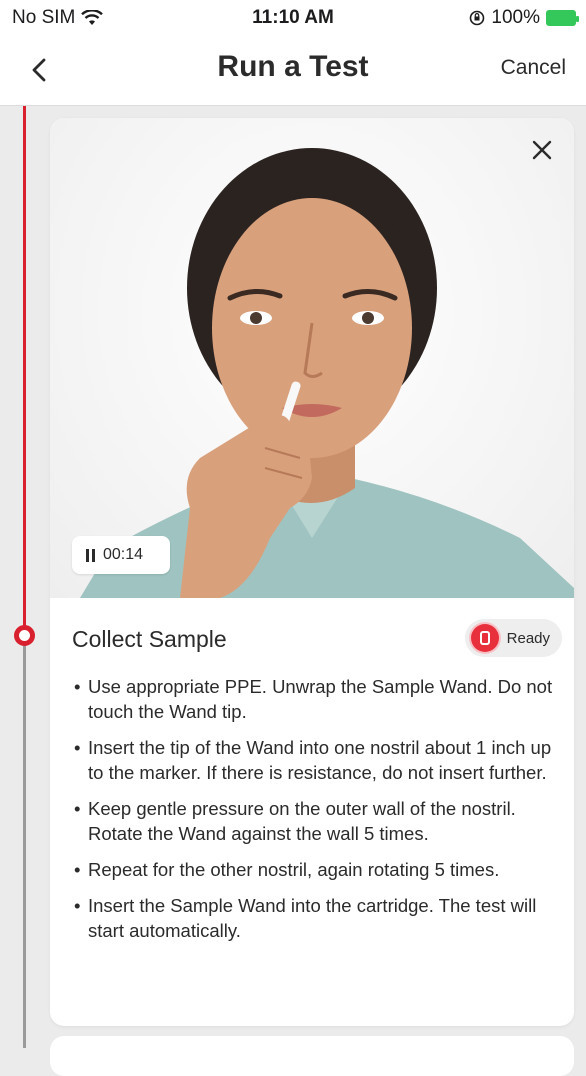  I want to click on step-title: Collect Sample, so click(149, 639).